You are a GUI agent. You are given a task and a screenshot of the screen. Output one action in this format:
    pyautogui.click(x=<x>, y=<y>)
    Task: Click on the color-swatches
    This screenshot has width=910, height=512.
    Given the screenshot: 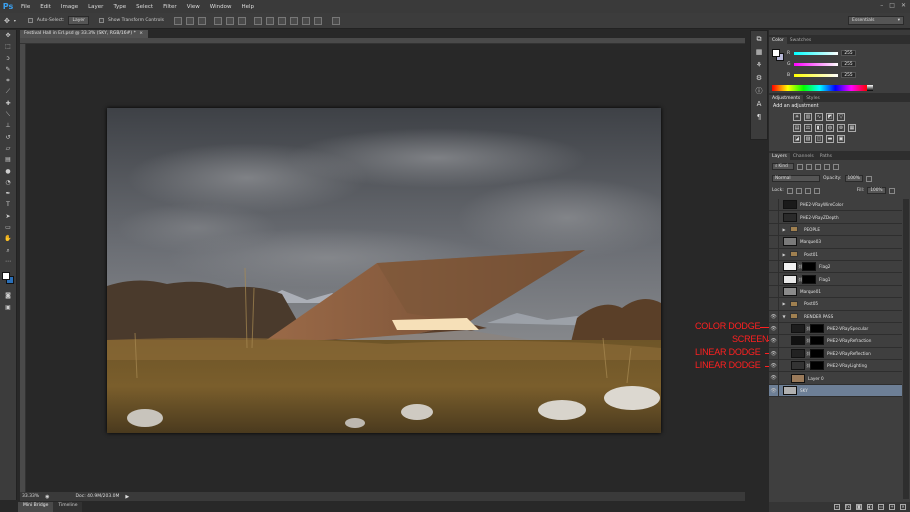 What is the action you would take?
    pyautogui.click(x=8, y=279)
    